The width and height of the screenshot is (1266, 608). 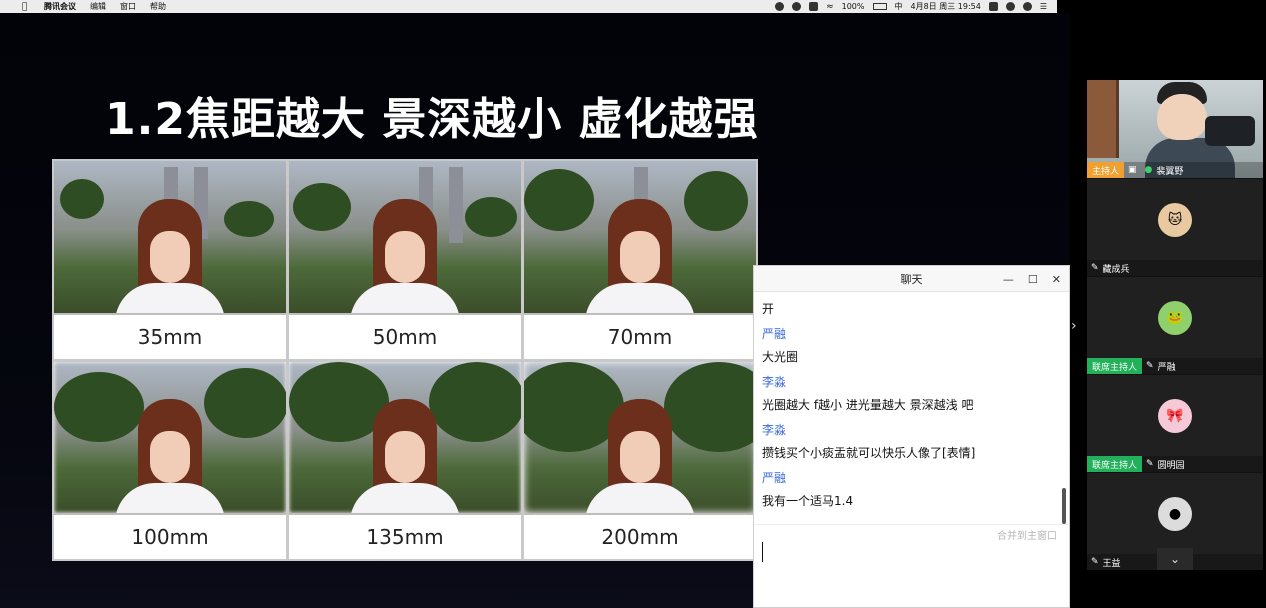 What do you see at coordinates (780, 357) in the screenshot?
I see `chat-message-text: 大光圈` at bounding box center [780, 357].